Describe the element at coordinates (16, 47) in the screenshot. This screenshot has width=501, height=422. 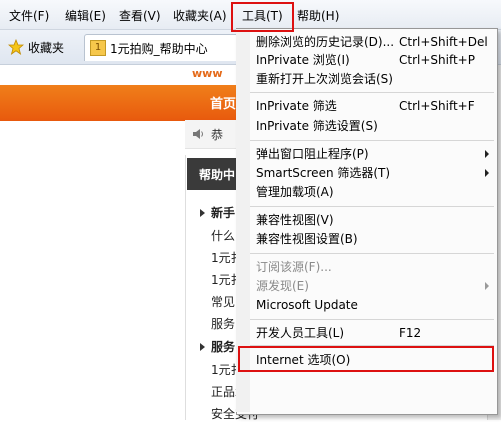
I see `star-icon` at that location.